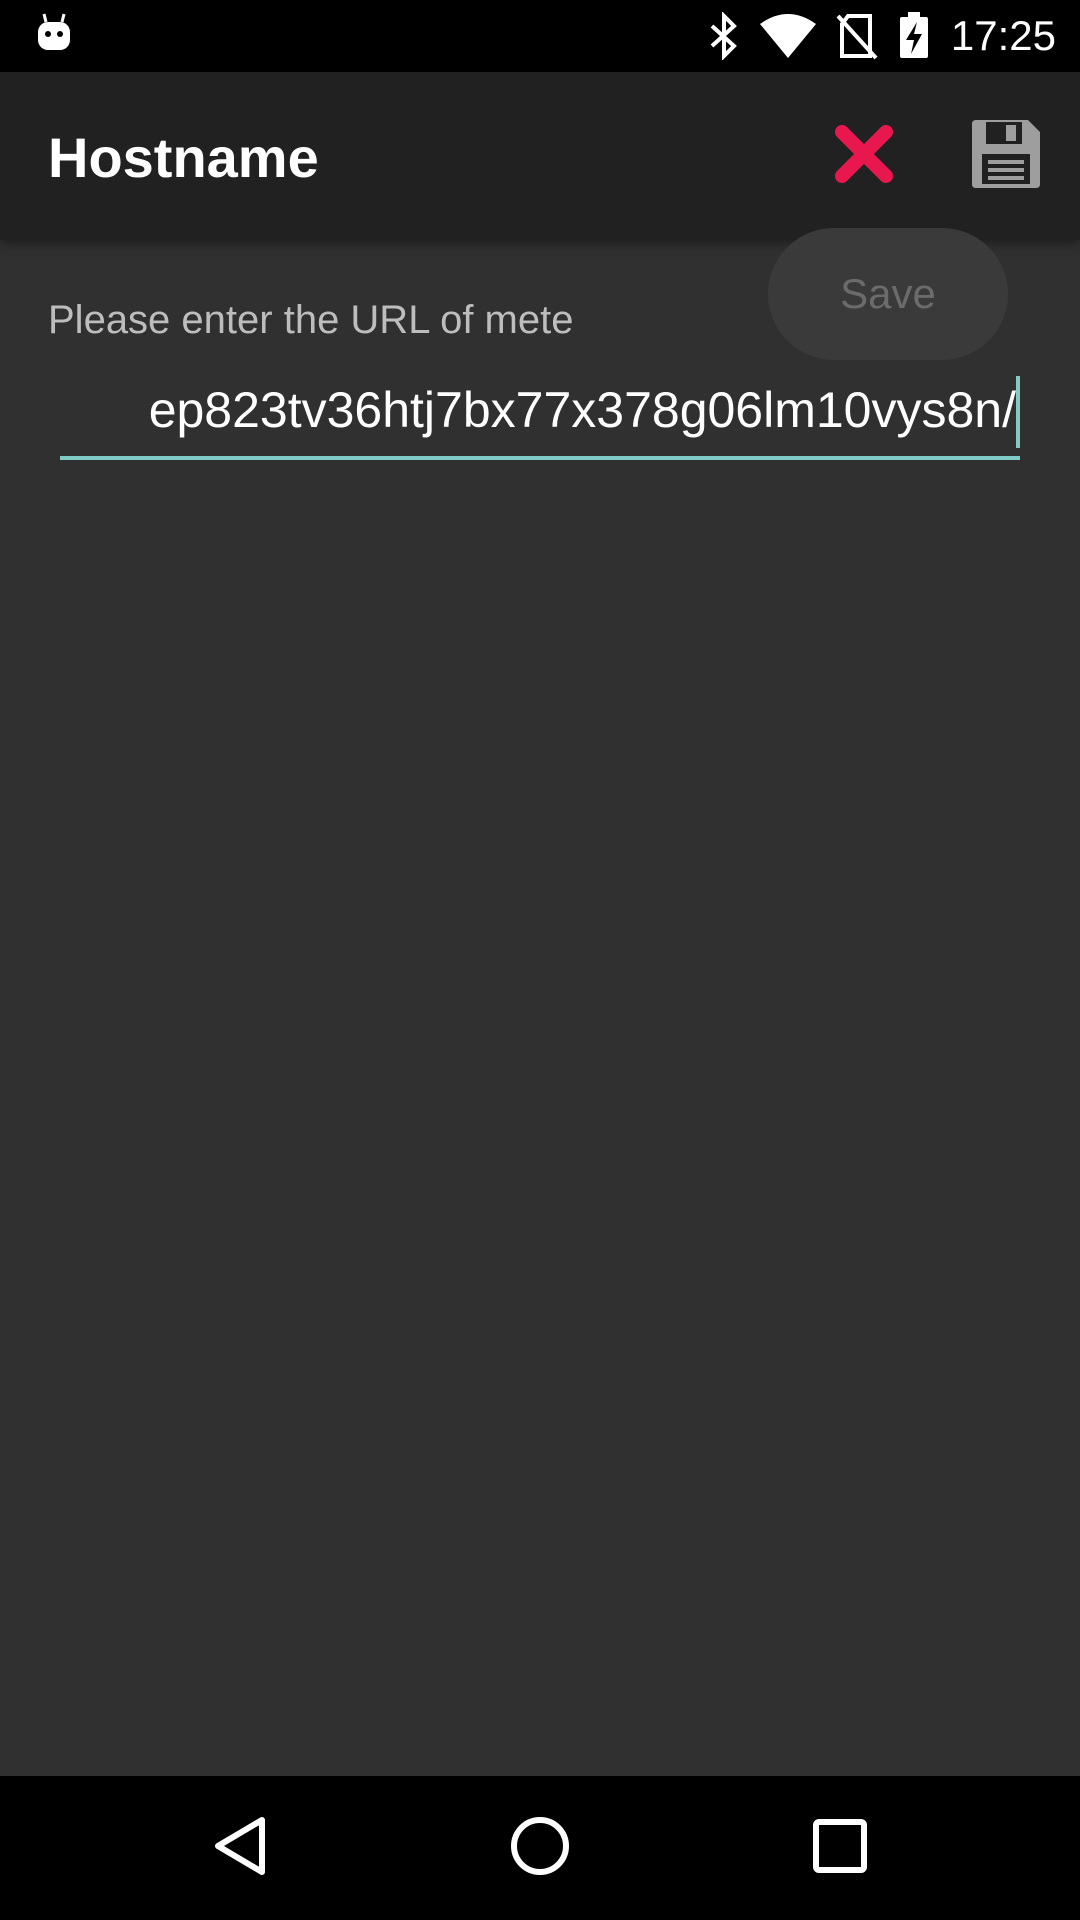  I want to click on home-icon, so click(540, 1848).